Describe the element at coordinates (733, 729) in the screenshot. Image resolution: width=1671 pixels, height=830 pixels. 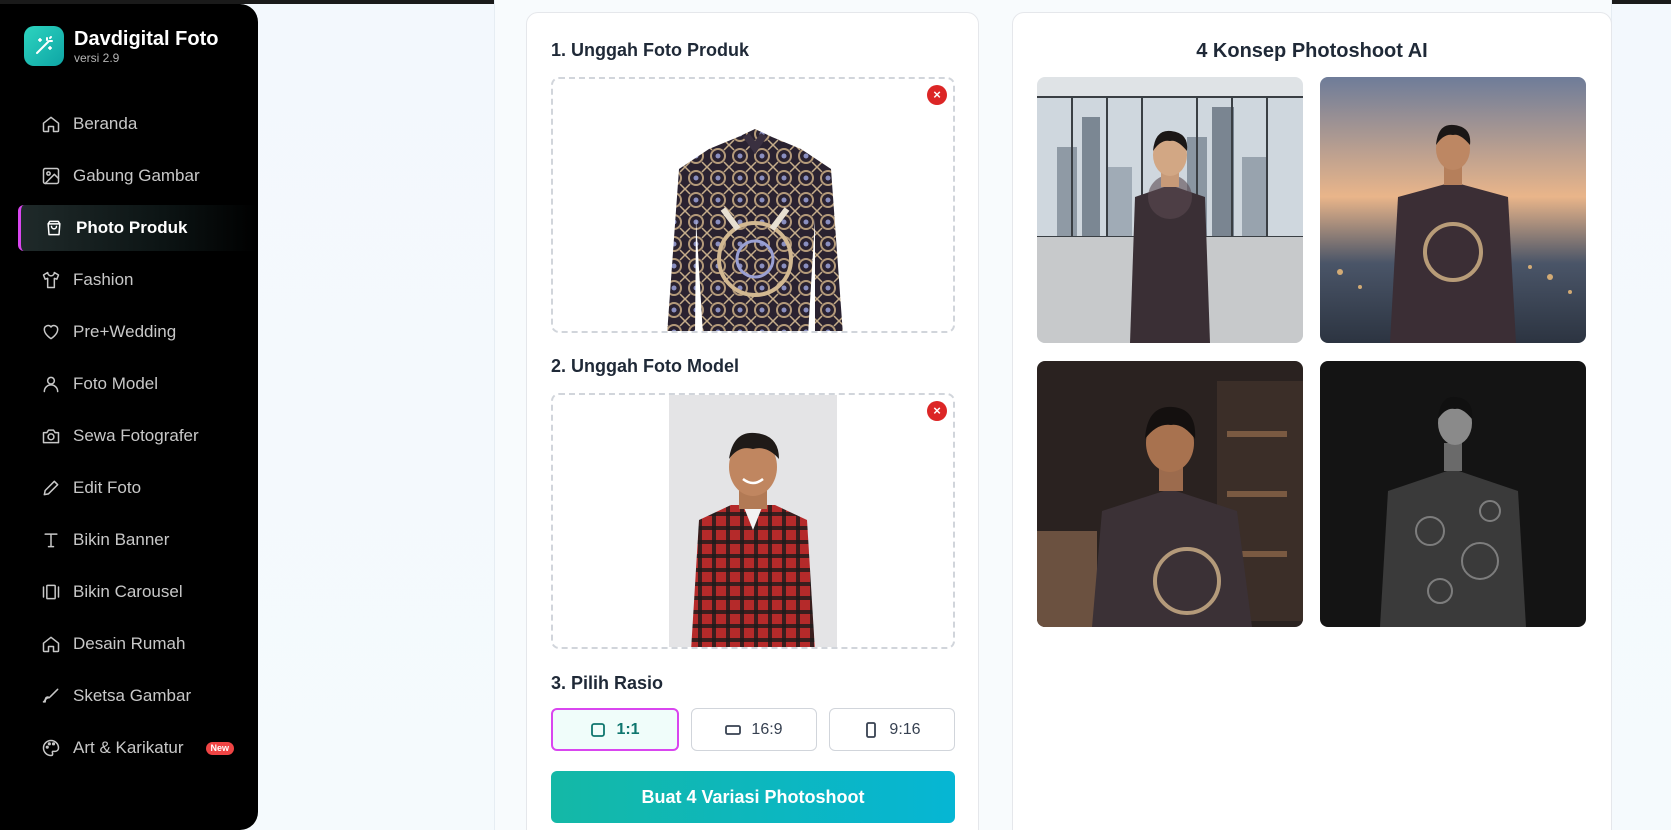
I see `landscape-icon` at that location.